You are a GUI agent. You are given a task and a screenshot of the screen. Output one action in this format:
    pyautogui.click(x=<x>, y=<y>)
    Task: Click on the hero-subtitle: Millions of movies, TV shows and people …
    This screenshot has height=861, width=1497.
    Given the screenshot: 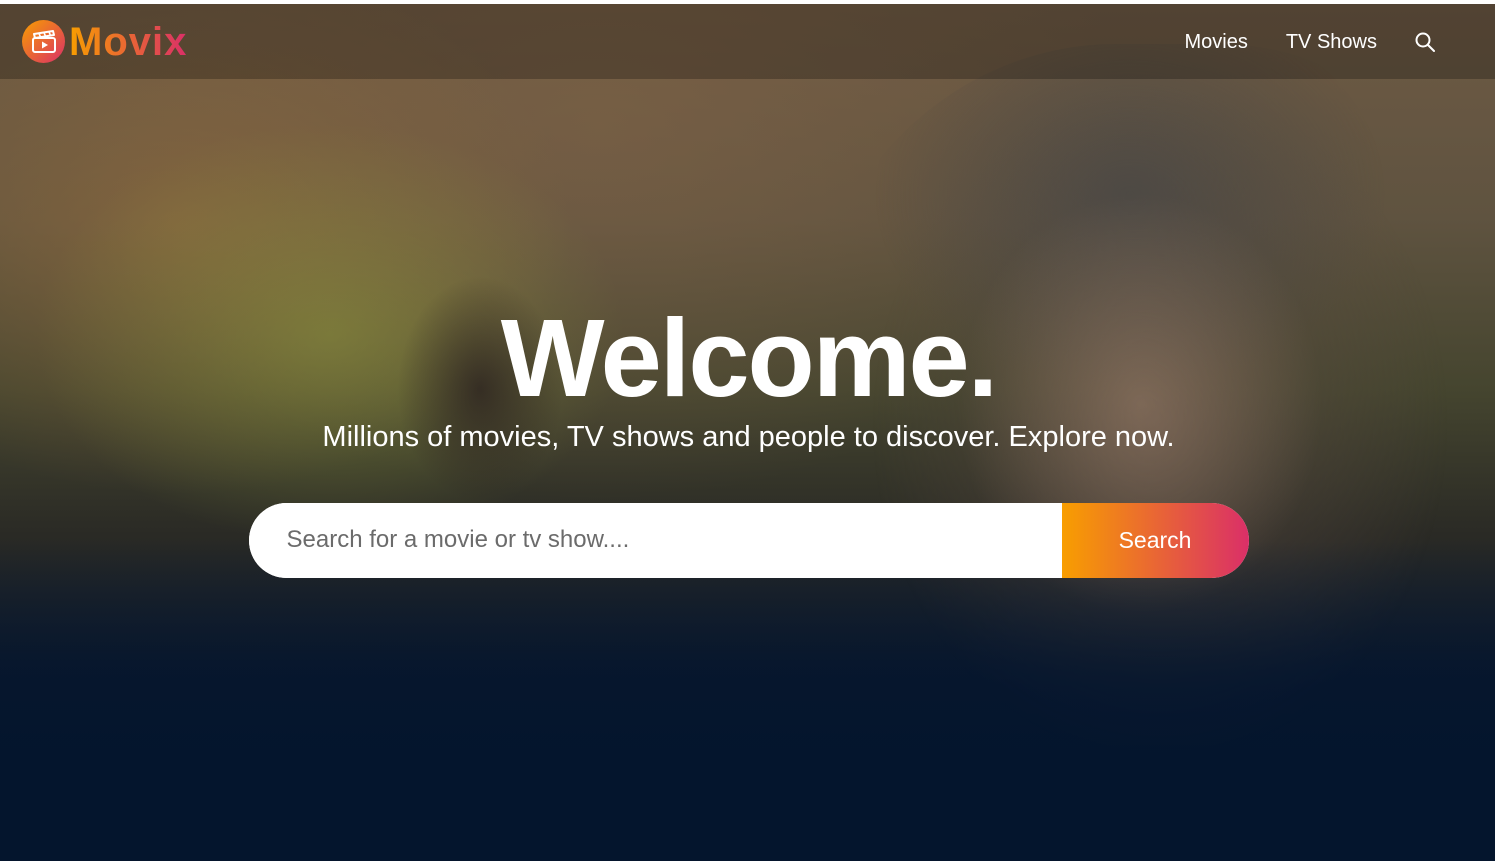 What is the action you would take?
    pyautogui.click(x=748, y=437)
    